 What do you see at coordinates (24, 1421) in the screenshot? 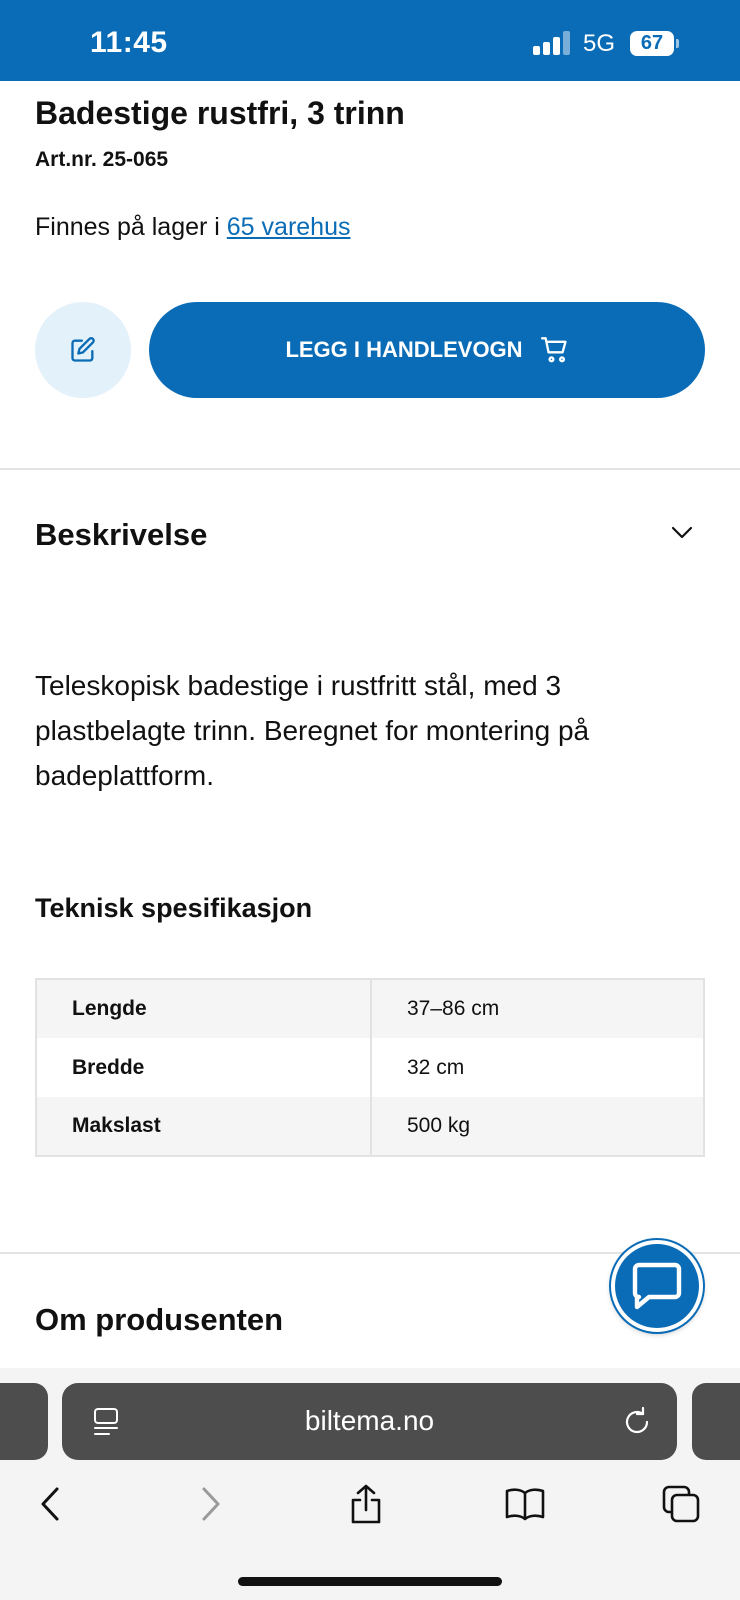
I see `previous-tab-peek` at bounding box center [24, 1421].